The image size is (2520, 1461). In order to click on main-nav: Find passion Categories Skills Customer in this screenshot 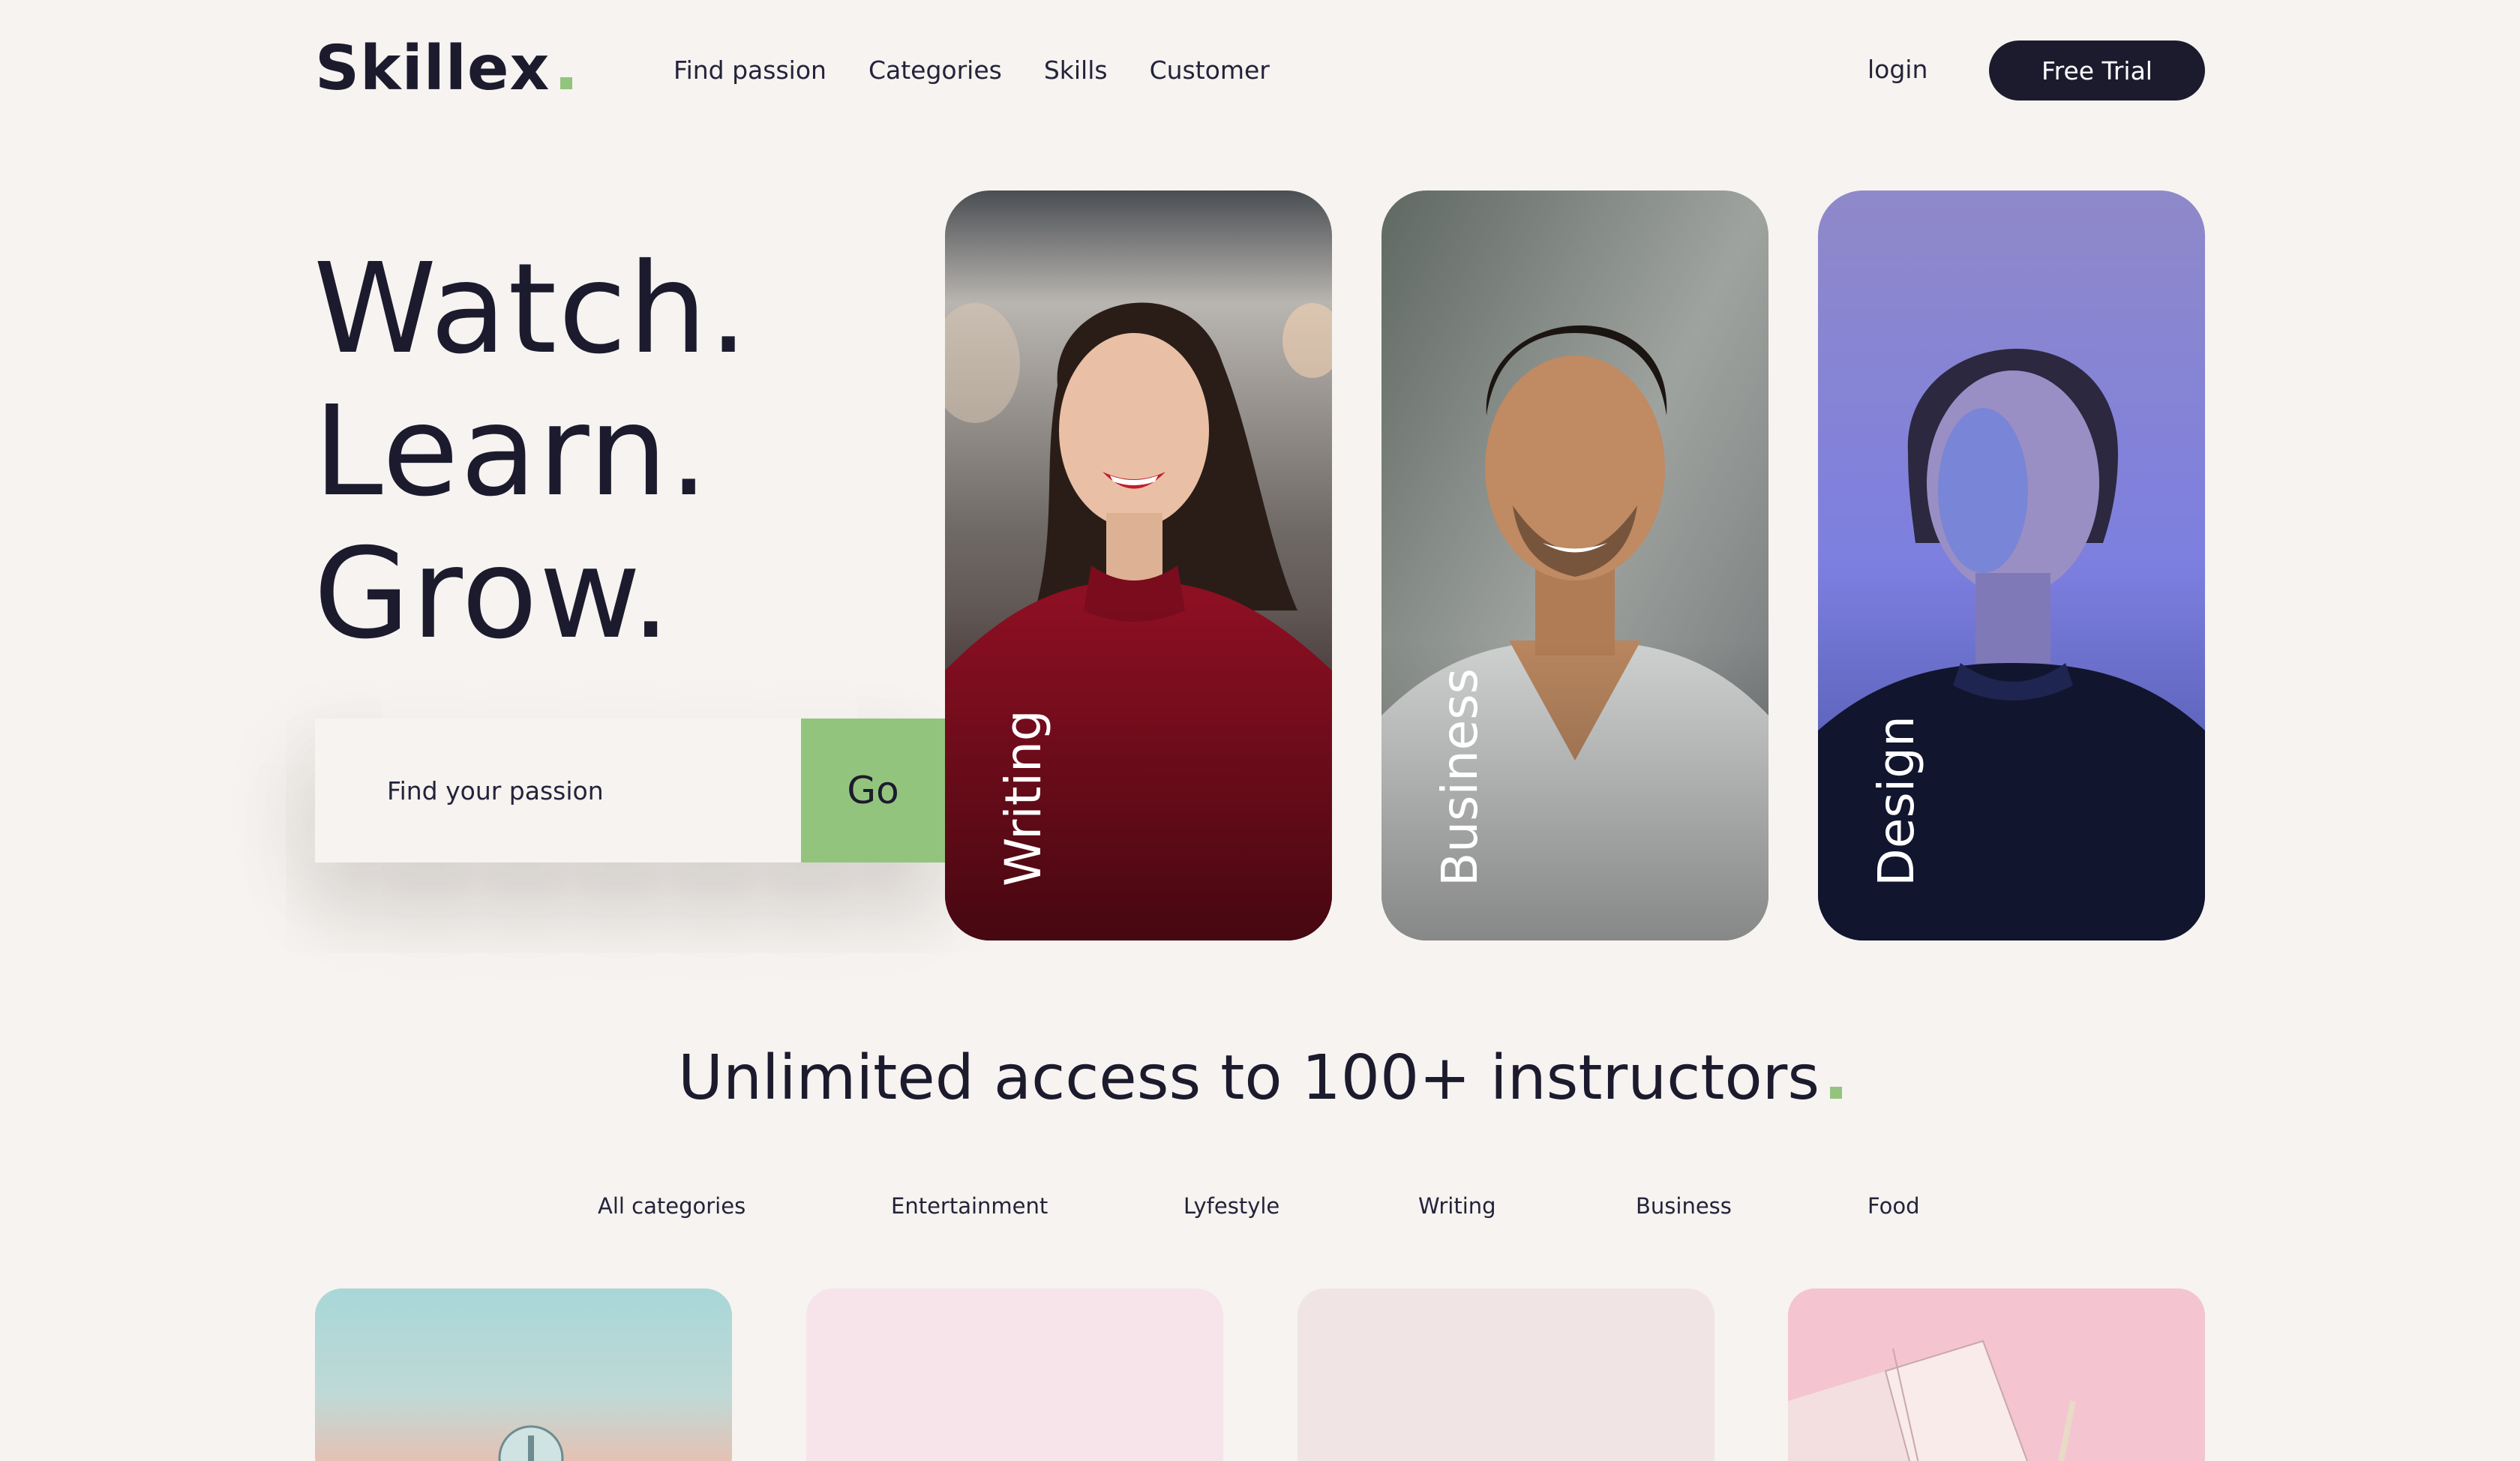, I will do `click(972, 69)`.